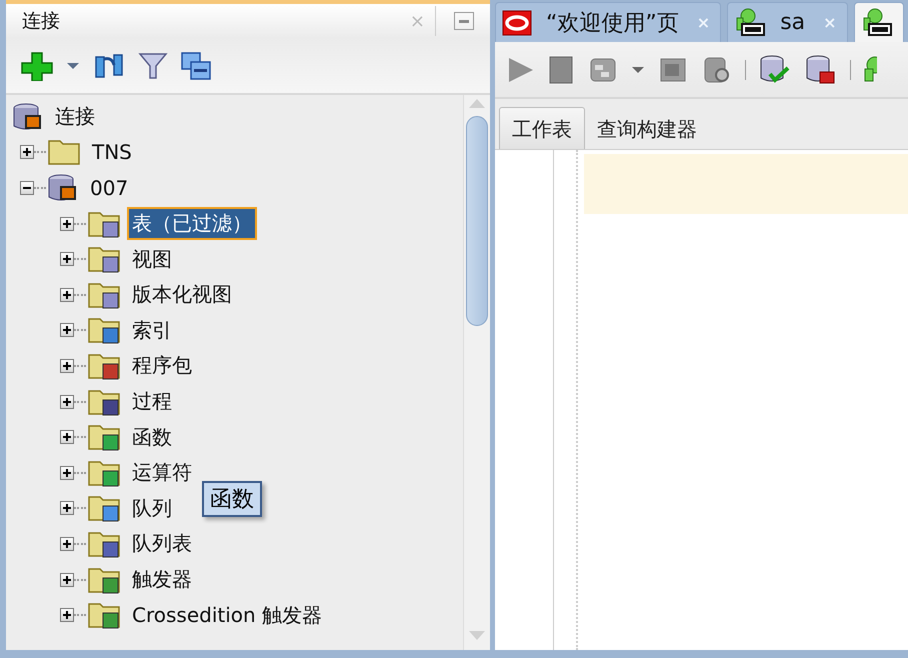 This screenshot has width=908, height=658. I want to click on tree-item: 运算符, so click(162, 473).